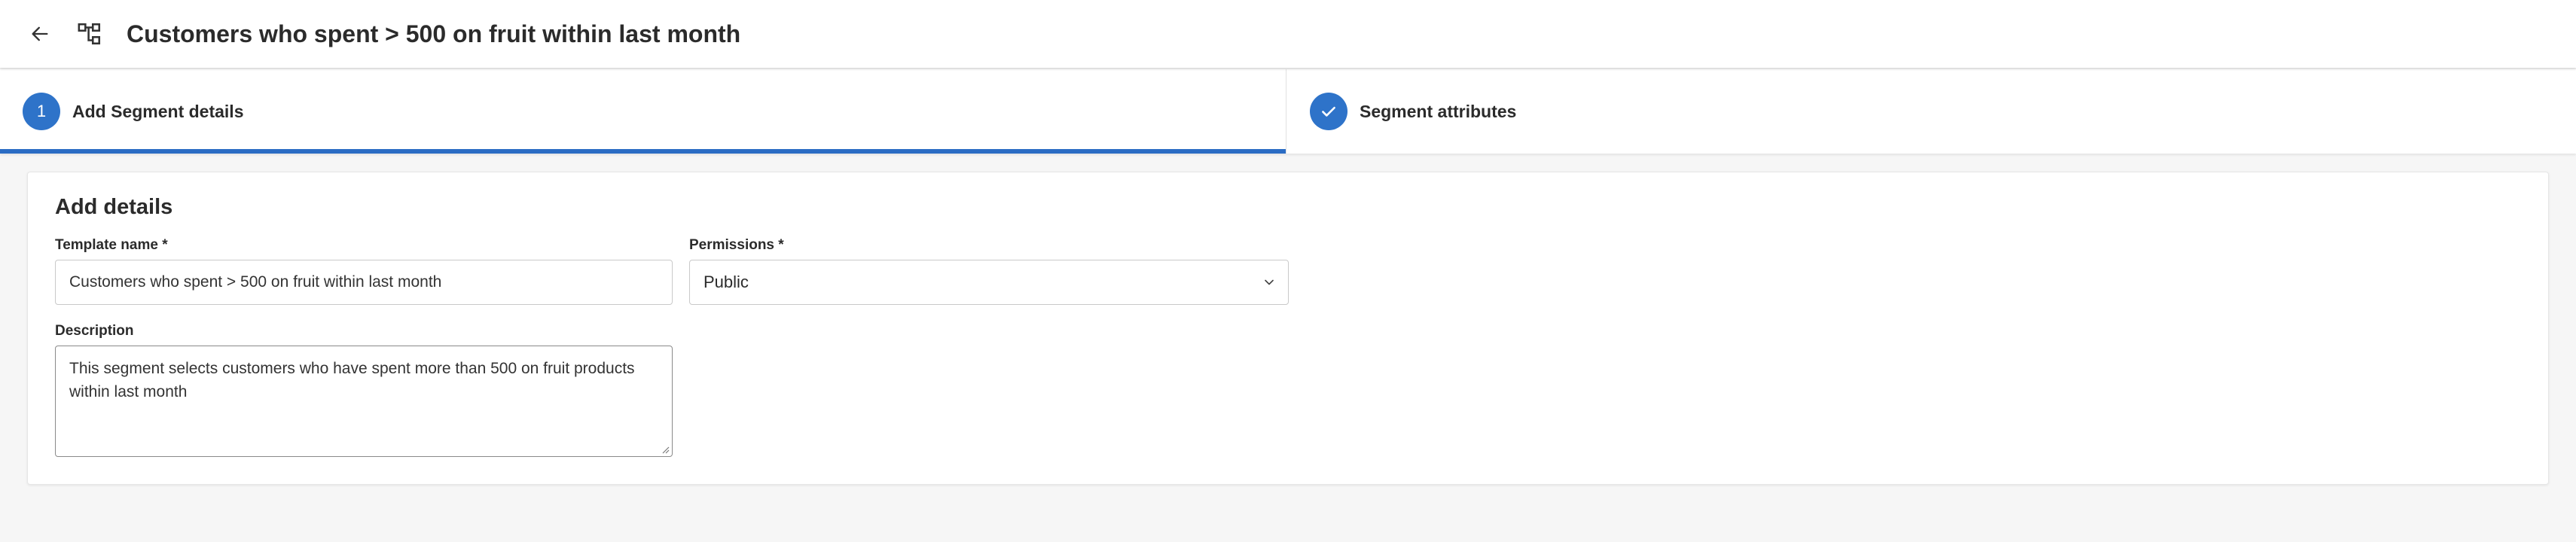 This screenshot has width=2576, height=542. I want to click on step-segment-attributes: Segment attributes, so click(1931, 111).